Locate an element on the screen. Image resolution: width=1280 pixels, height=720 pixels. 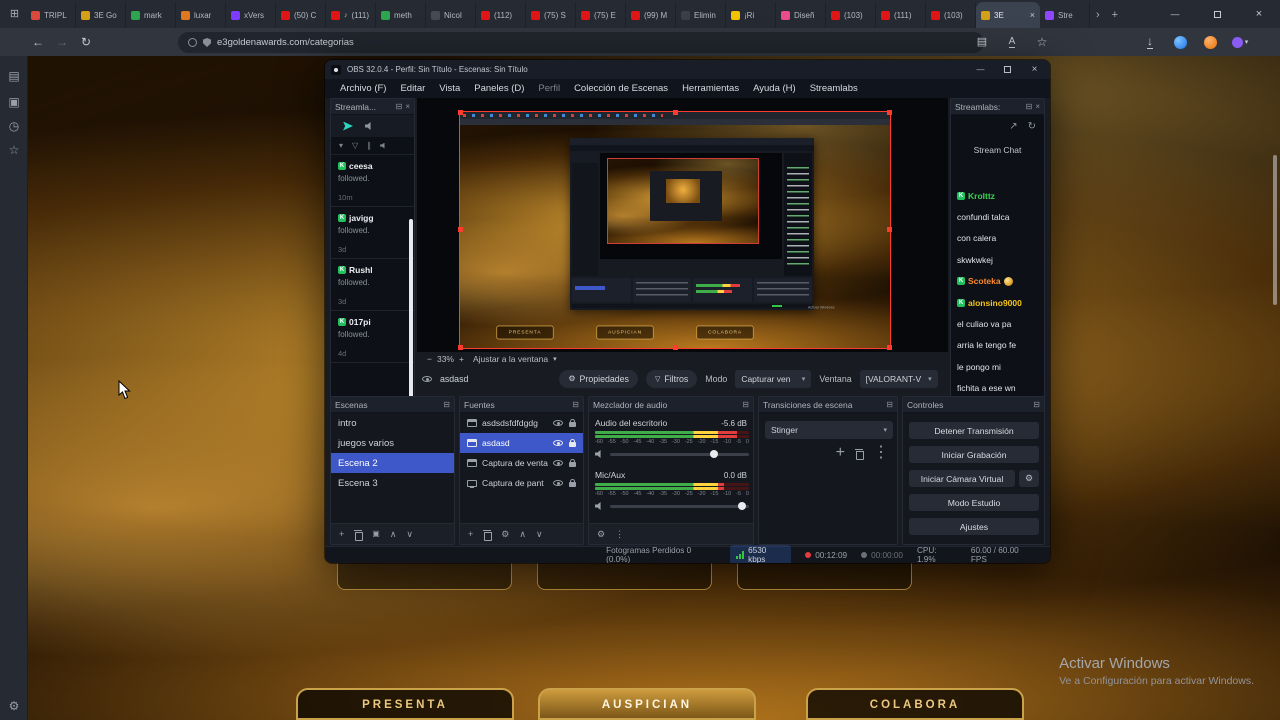
category-card-auspician: AUSPICIAN is located at coordinates (647, 704).